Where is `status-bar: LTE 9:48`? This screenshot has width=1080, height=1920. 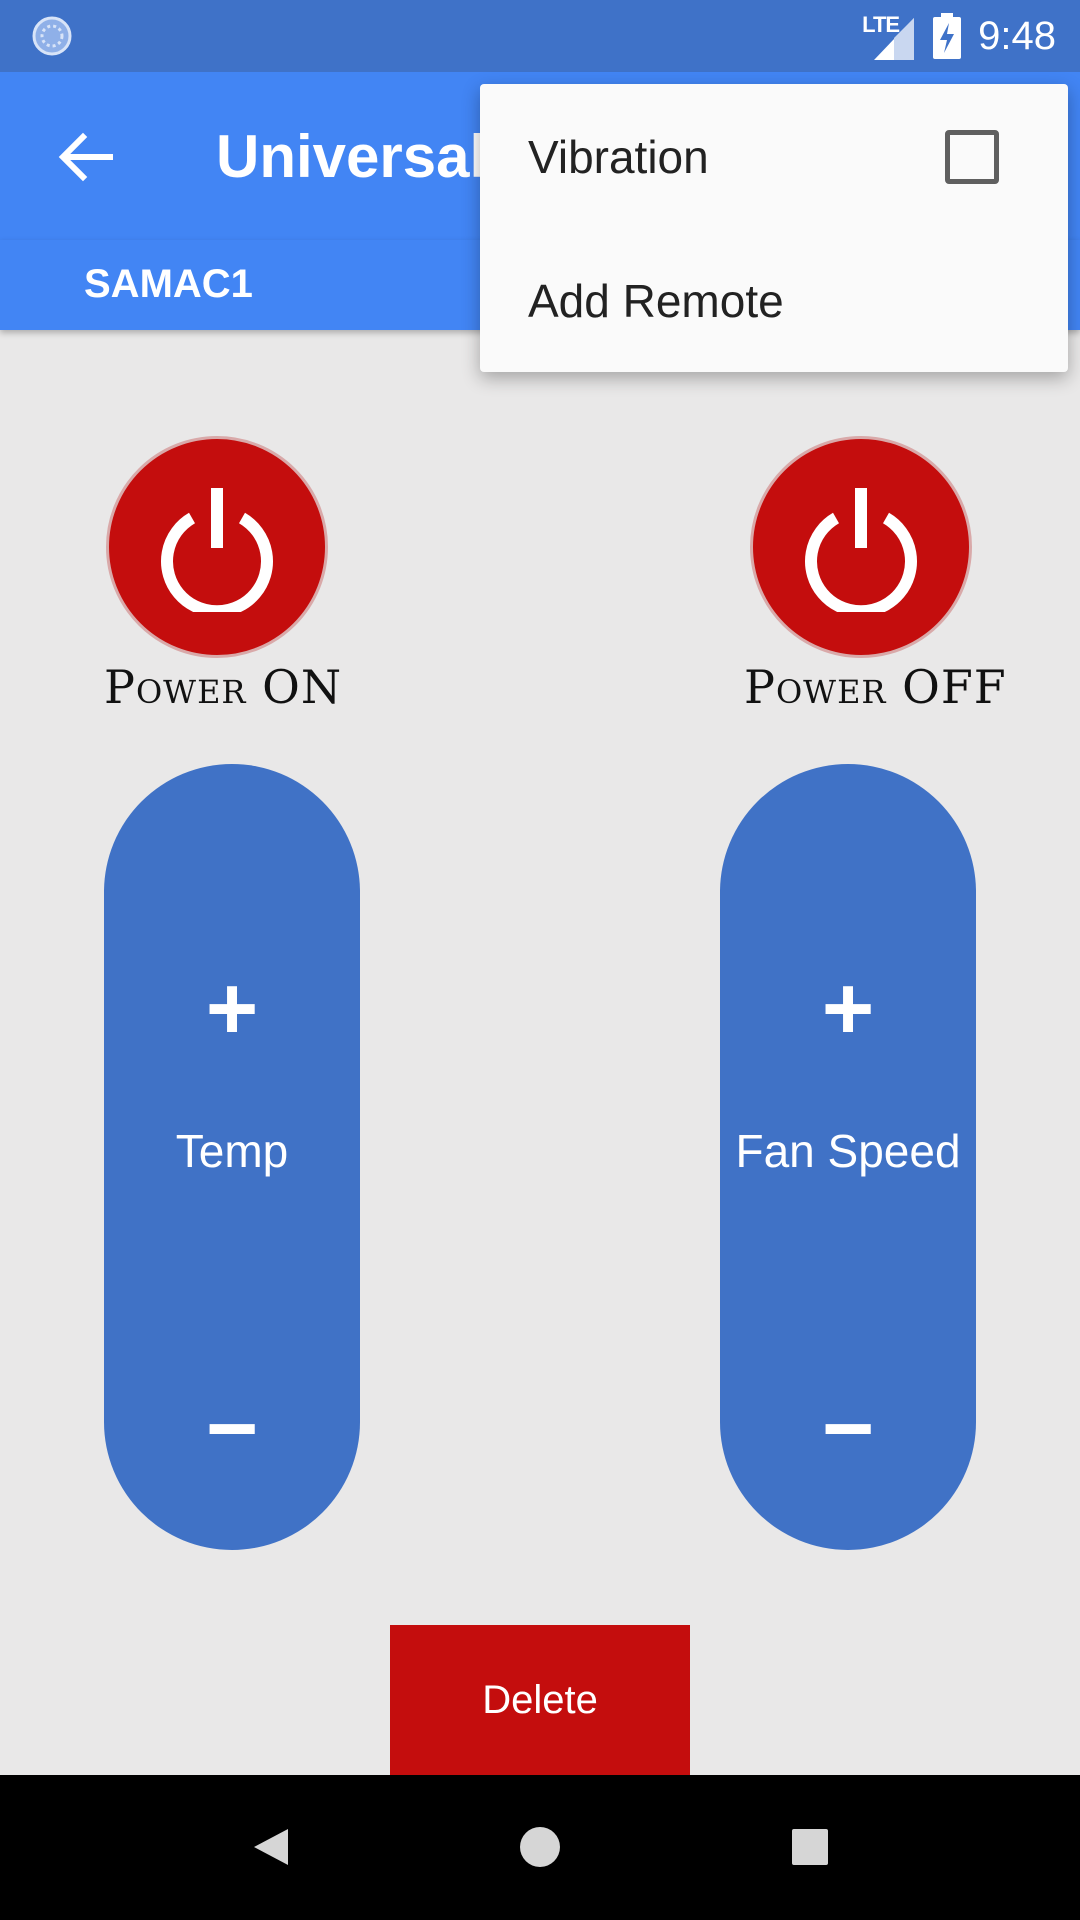 status-bar: LTE 9:48 is located at coordinates (540, 36).